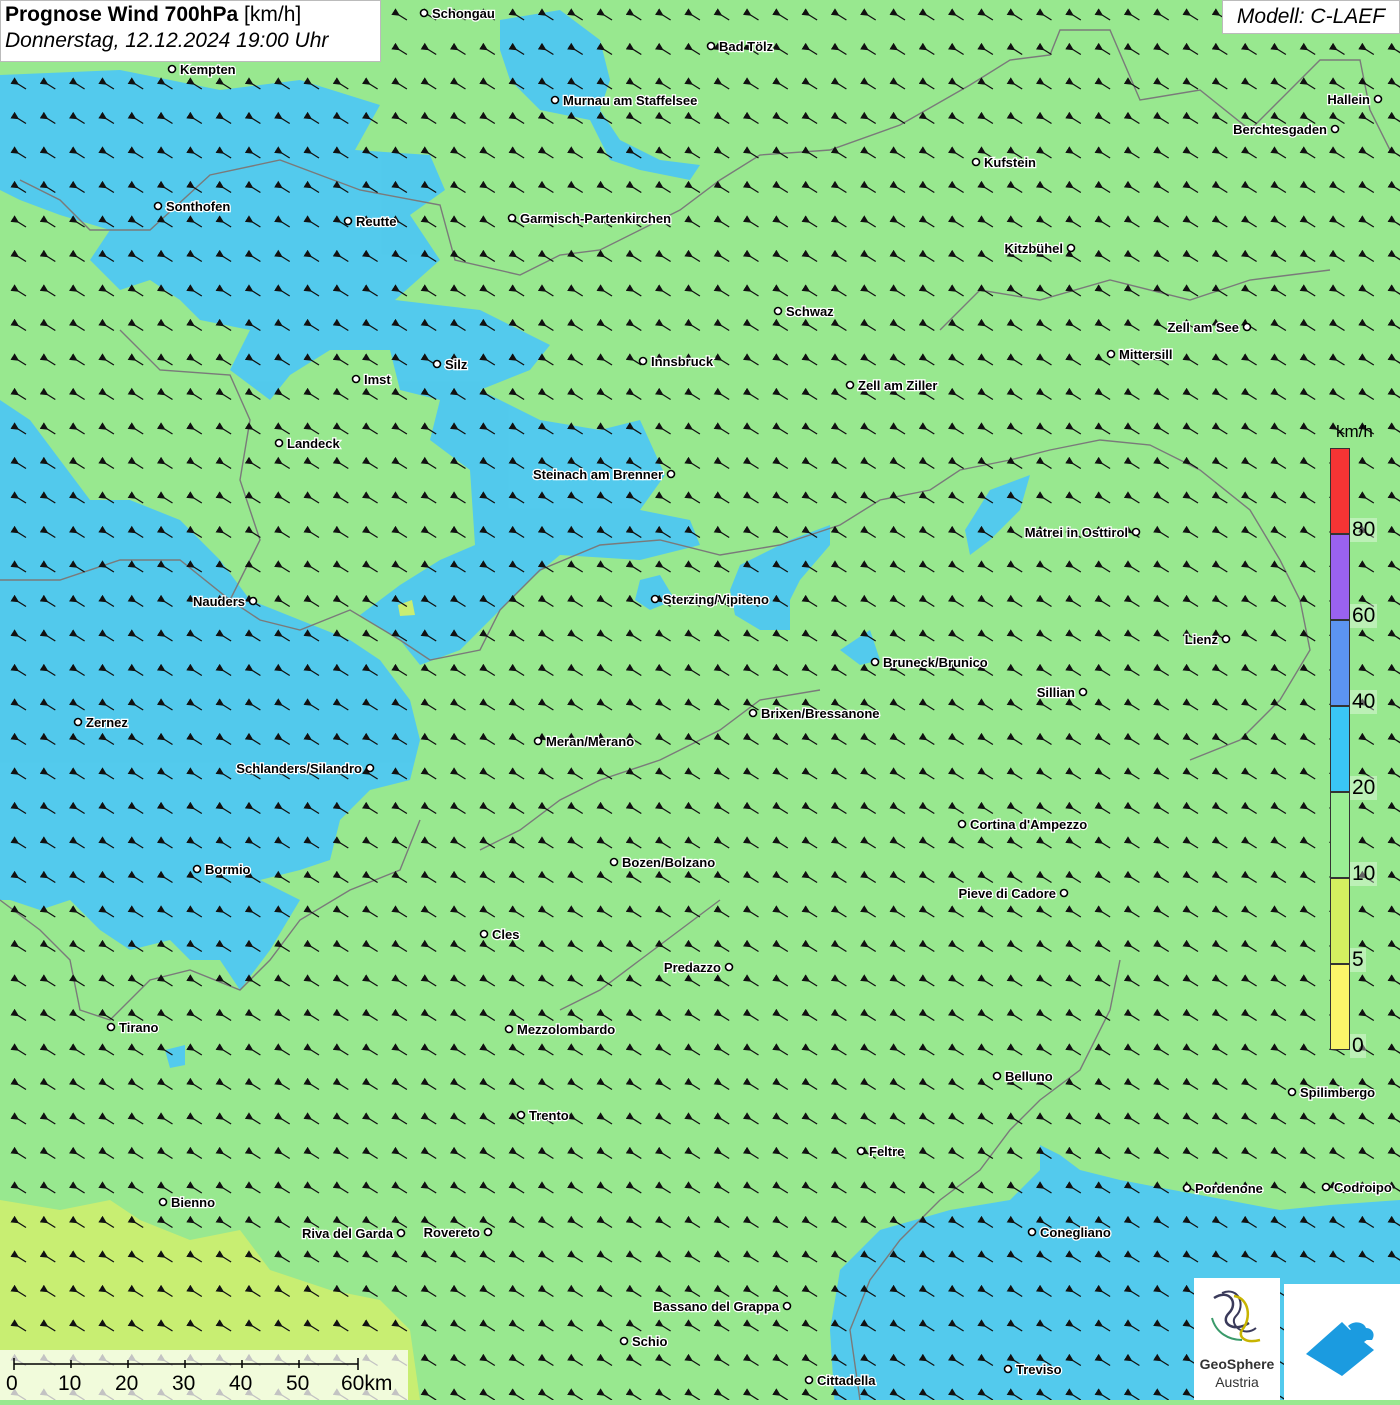 Image resolution: width=1400 pixels, height=1405 pixels. I want to click on city-label: Sillian, so click(1056, 692).